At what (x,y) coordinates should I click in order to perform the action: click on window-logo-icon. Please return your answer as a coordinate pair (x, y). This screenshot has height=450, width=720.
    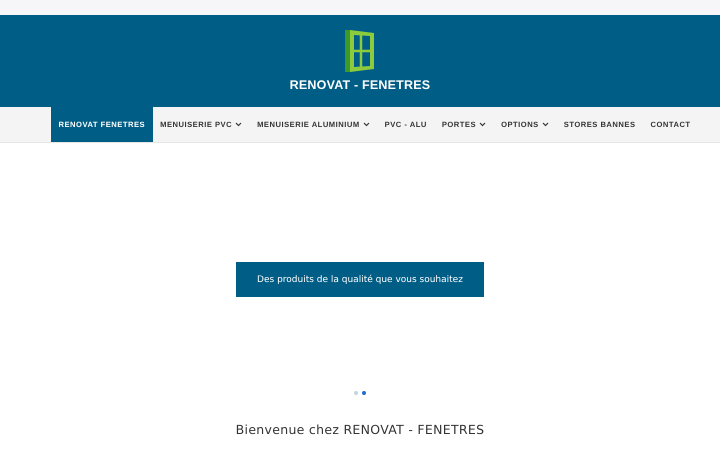
    Looking at the image, I should click on (360, 51).